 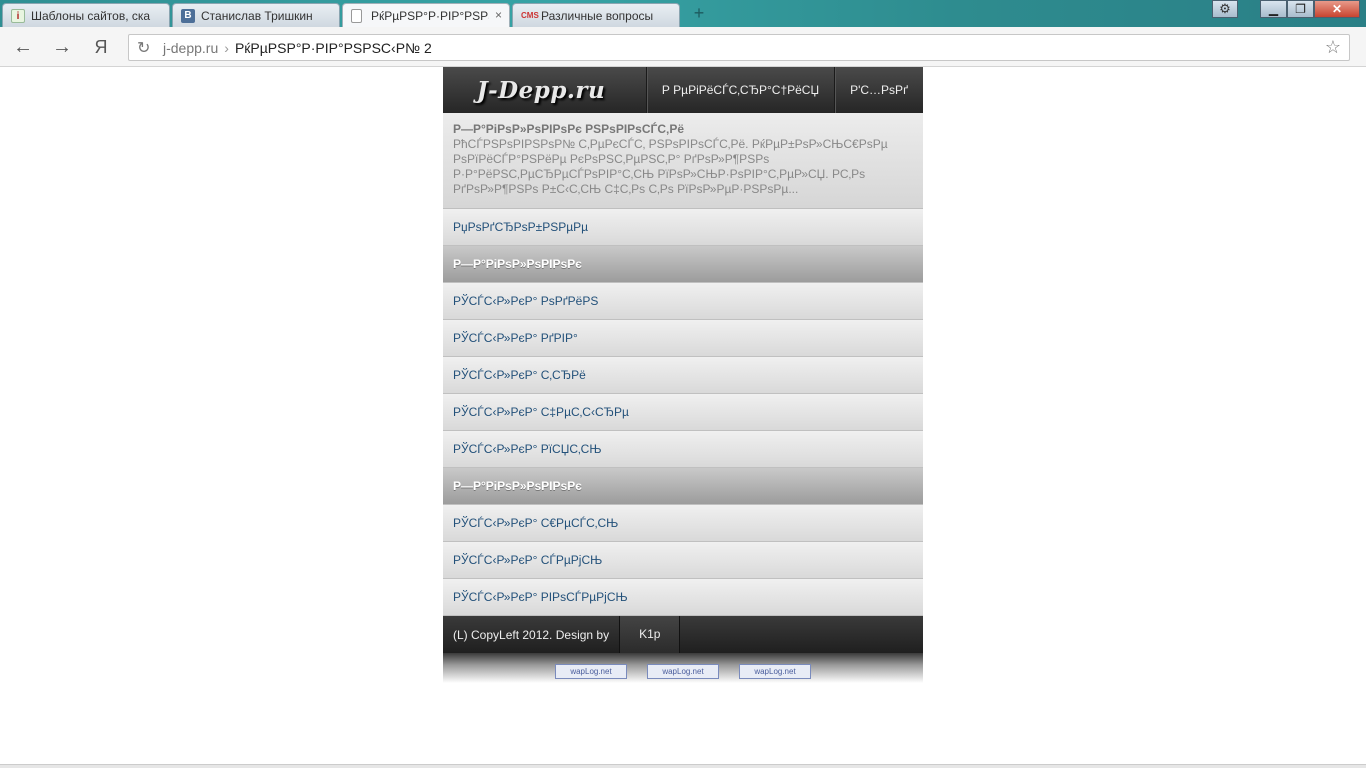 I want to click on browser-tab-1: i Шаблоны сайтов, ска, so click(x=86, y=15).